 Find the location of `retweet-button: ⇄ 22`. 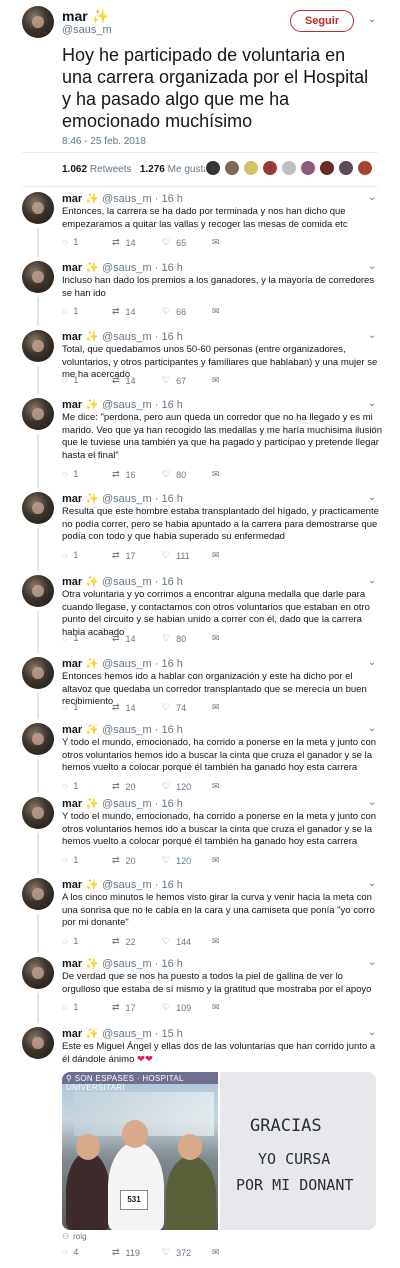

retweet-button: ⇄ 22 is located at coordinates (124, 941).